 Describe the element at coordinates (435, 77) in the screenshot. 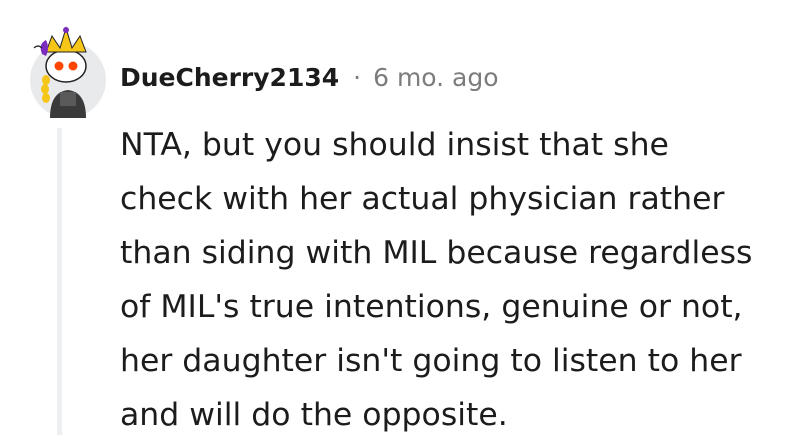

I see `comment-timestamp: 6 mo. ago` at that location.